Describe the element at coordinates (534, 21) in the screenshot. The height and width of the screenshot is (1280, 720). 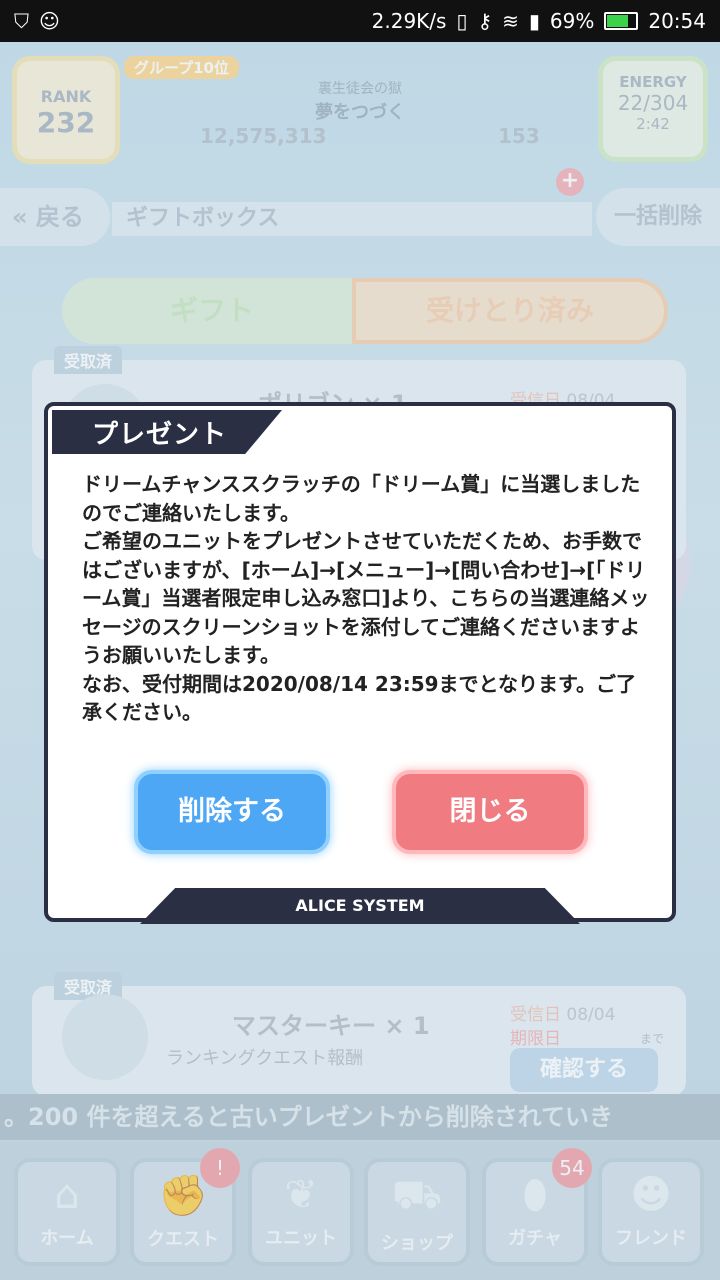
I see `signal-icon: ▮` at that location.